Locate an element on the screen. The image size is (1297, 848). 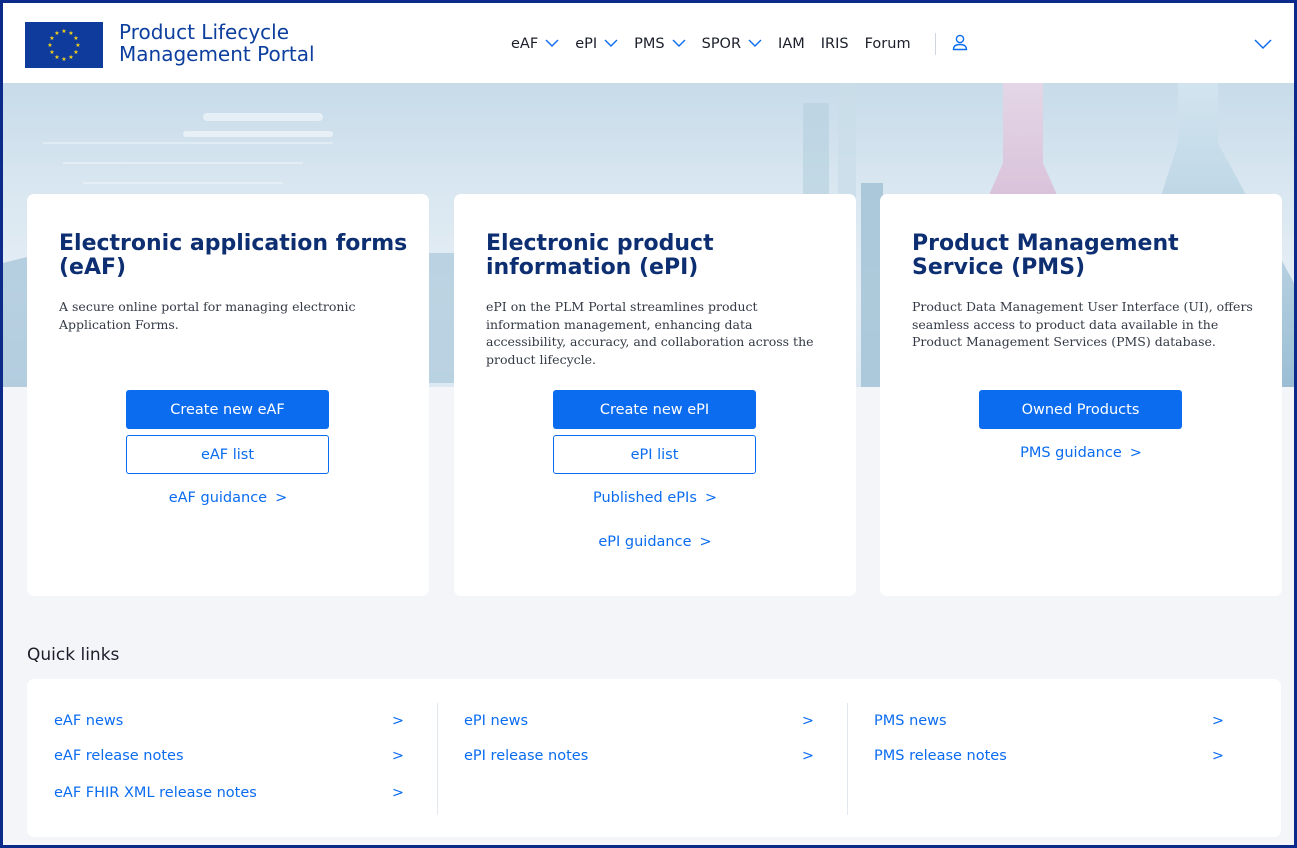
card-epi-title: Electronic product information (ePI) is located at coordinates (600, 255).